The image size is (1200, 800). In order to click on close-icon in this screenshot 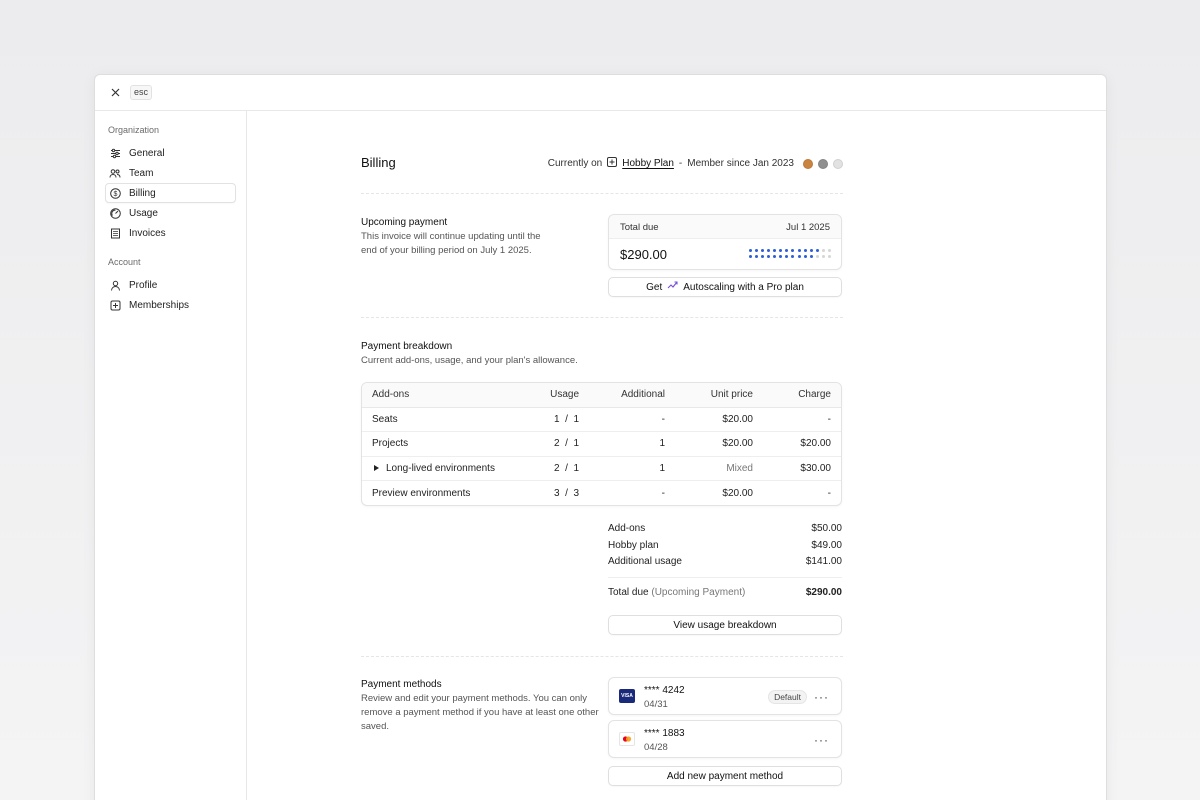, I will do `click(115, 93)`.